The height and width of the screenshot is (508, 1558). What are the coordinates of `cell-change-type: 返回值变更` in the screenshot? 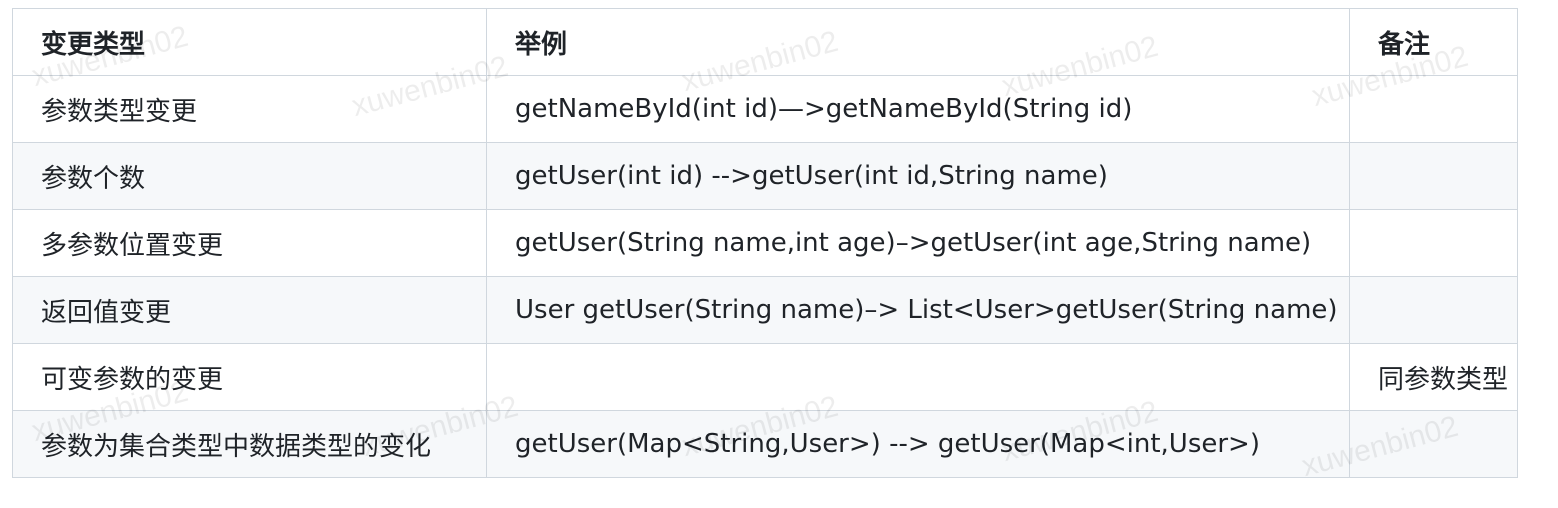 It's located at (249, 310).